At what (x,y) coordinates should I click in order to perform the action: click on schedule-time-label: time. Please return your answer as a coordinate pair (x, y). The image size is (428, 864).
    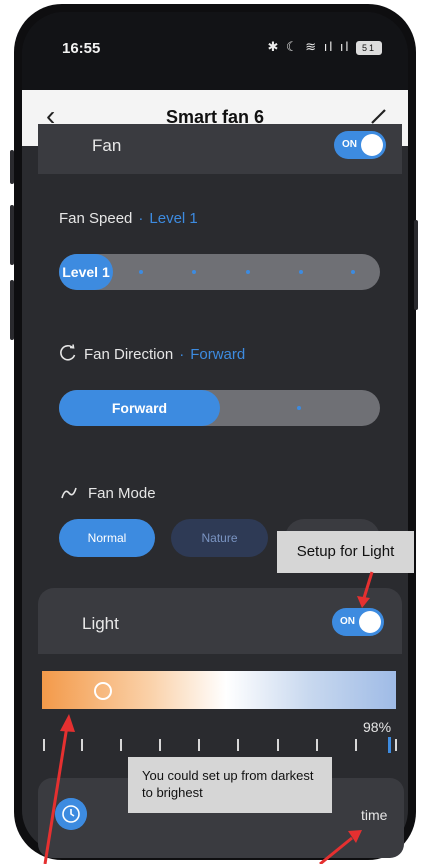
    Looking at the image, I should click on (374, 815).